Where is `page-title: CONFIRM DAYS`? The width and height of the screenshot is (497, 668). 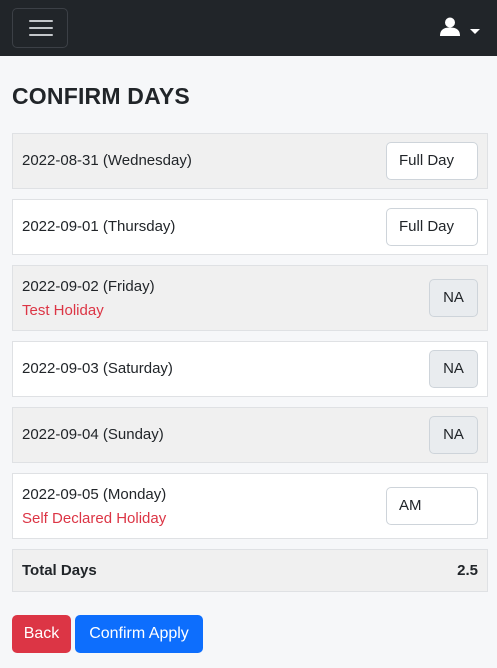 page-title: CONFIRM DAYS is located at coordinates (101, 96).